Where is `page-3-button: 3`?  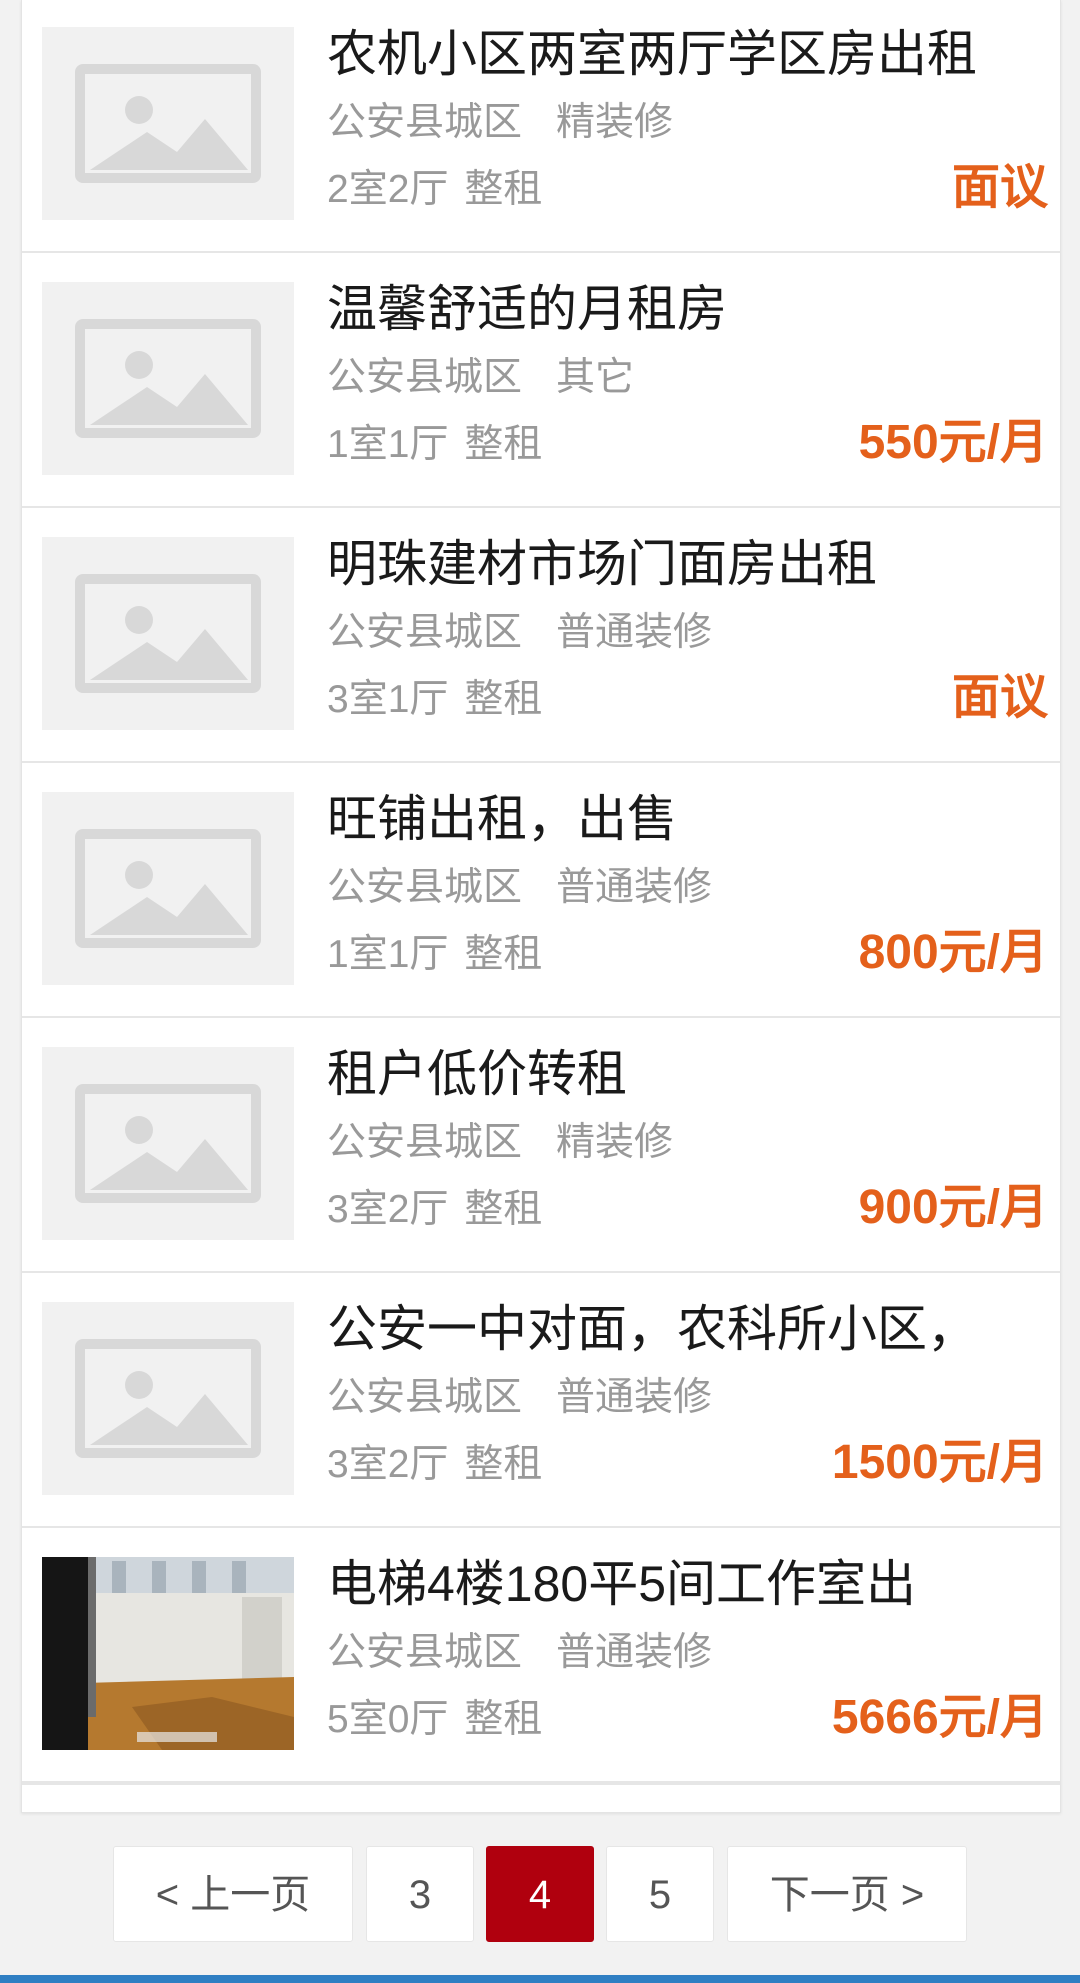
page-3-button: 3 is located at coordinates (420, 1894).